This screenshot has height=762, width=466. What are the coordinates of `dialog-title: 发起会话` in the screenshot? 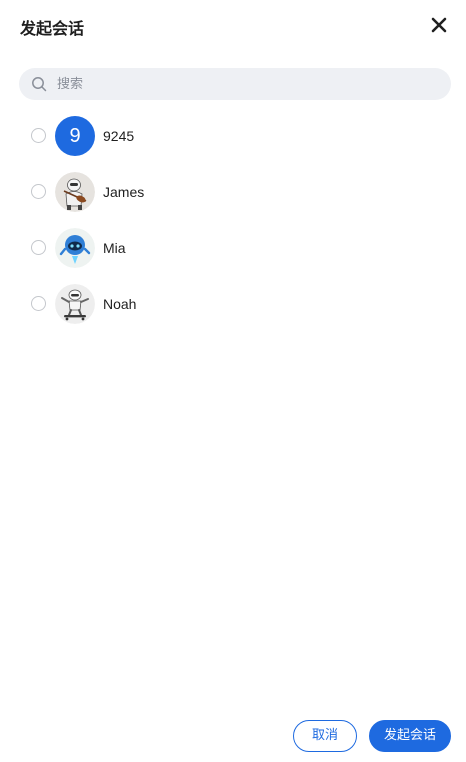 It's located at (52, 28).